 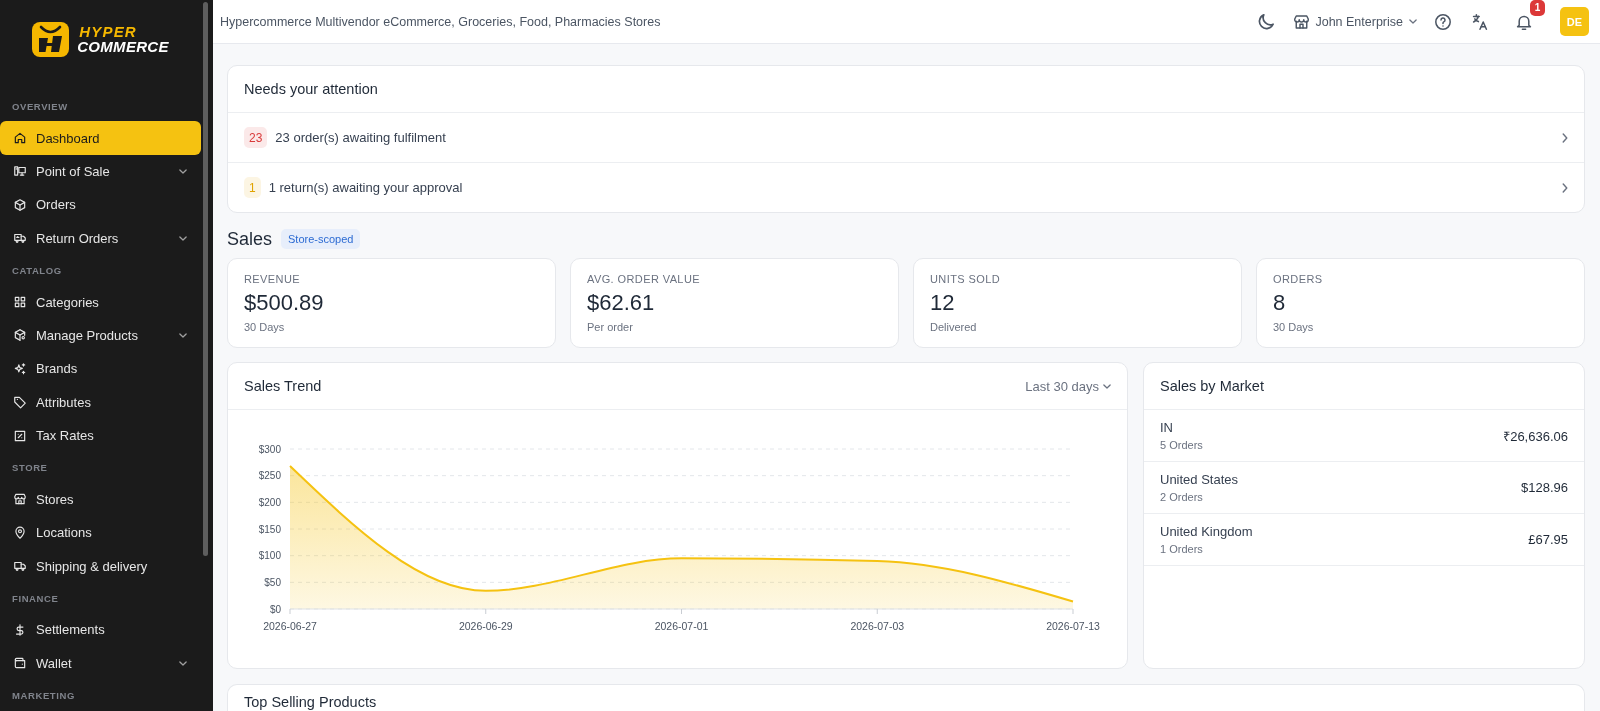 I want to click on tag-icon, so click(x=20, y=402).